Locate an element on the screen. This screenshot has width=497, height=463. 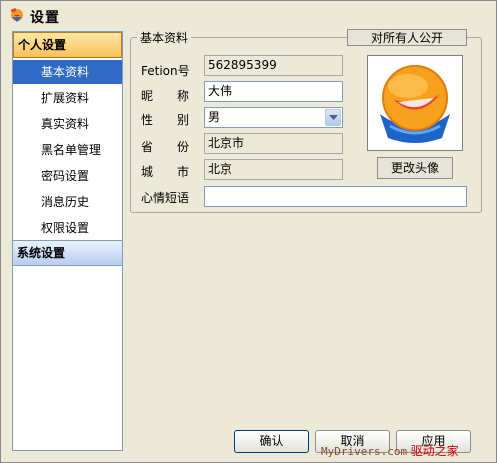
nickname-input: 大伟 is located at coordinates (273, 91).